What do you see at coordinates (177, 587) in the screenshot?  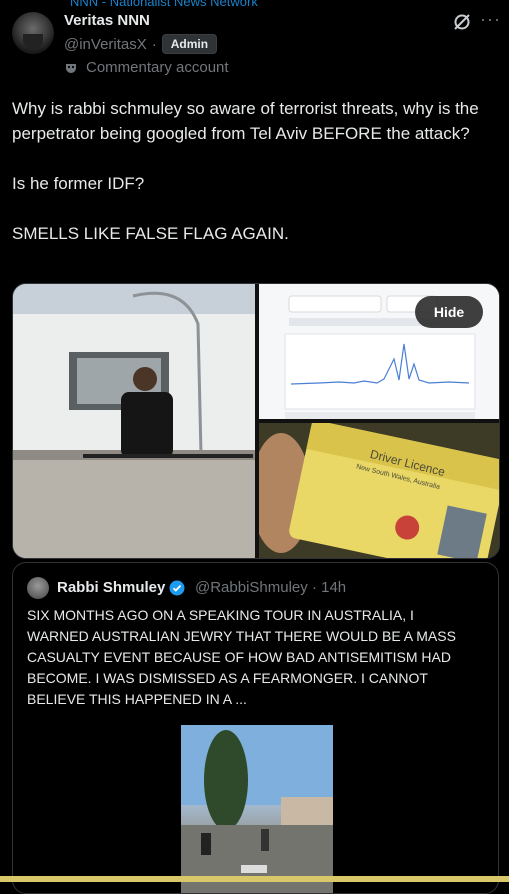 I see `verified-badge-icon` at bounding box center [177, 587].